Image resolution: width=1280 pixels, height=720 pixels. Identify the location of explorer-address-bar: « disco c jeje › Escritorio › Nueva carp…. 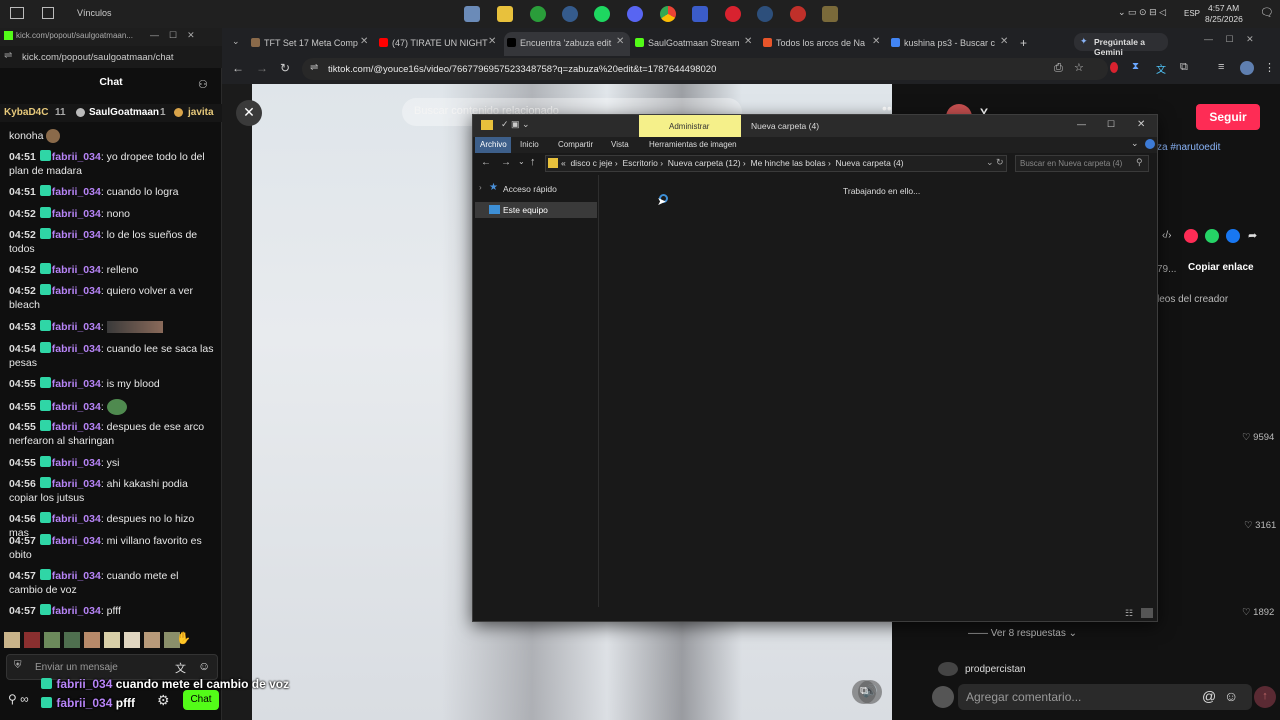
(776, 163).